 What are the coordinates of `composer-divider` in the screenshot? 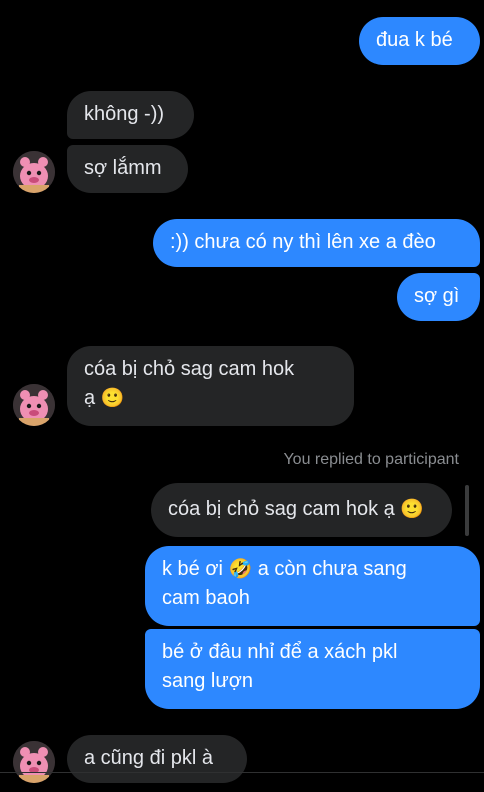 It's located at (242, 772).